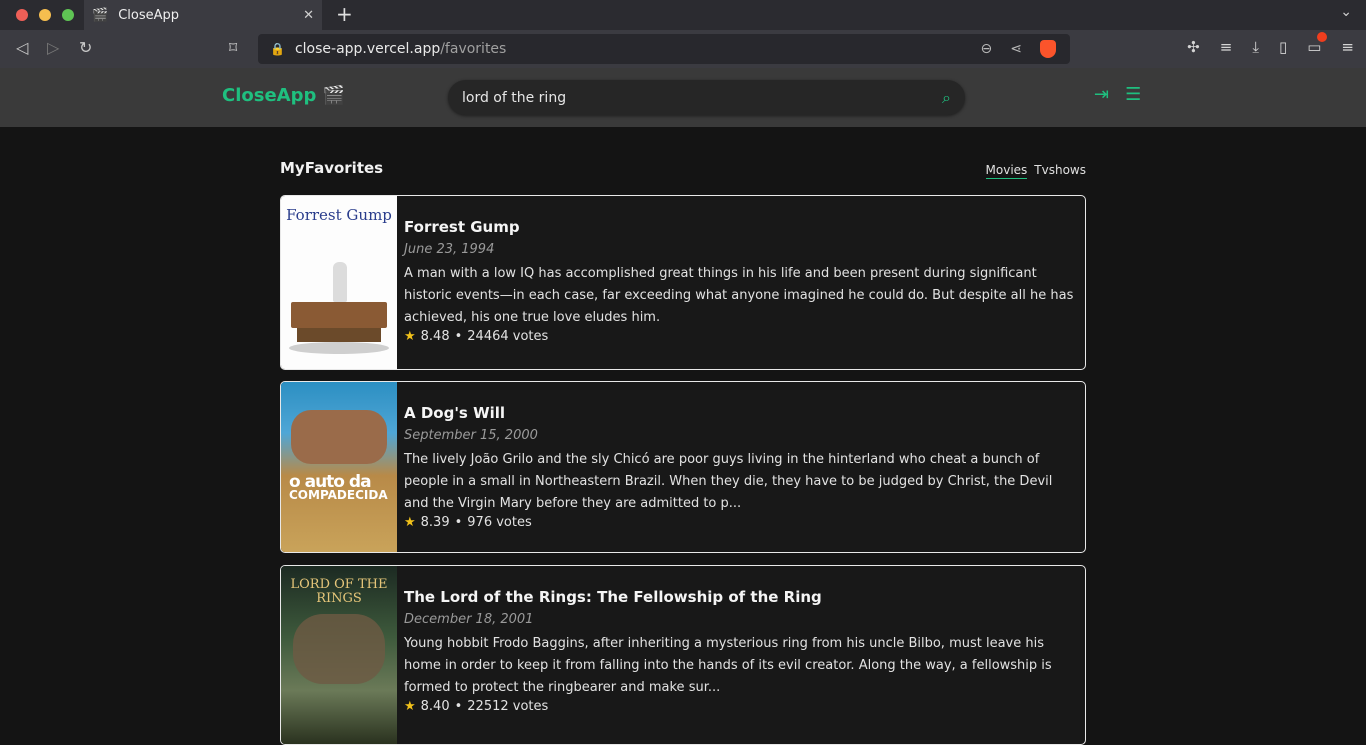  I want to click on vote-count: 976 votes, so click(499, 522).